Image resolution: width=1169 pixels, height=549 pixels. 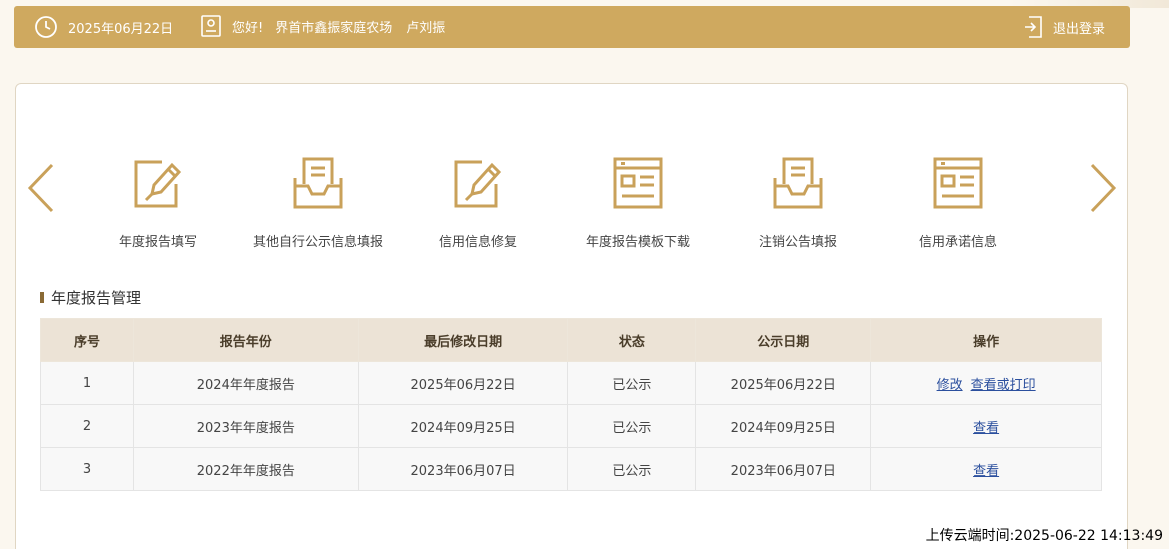 I want to click on current-date: 2025年06月22日, so click(x=121, y=29).